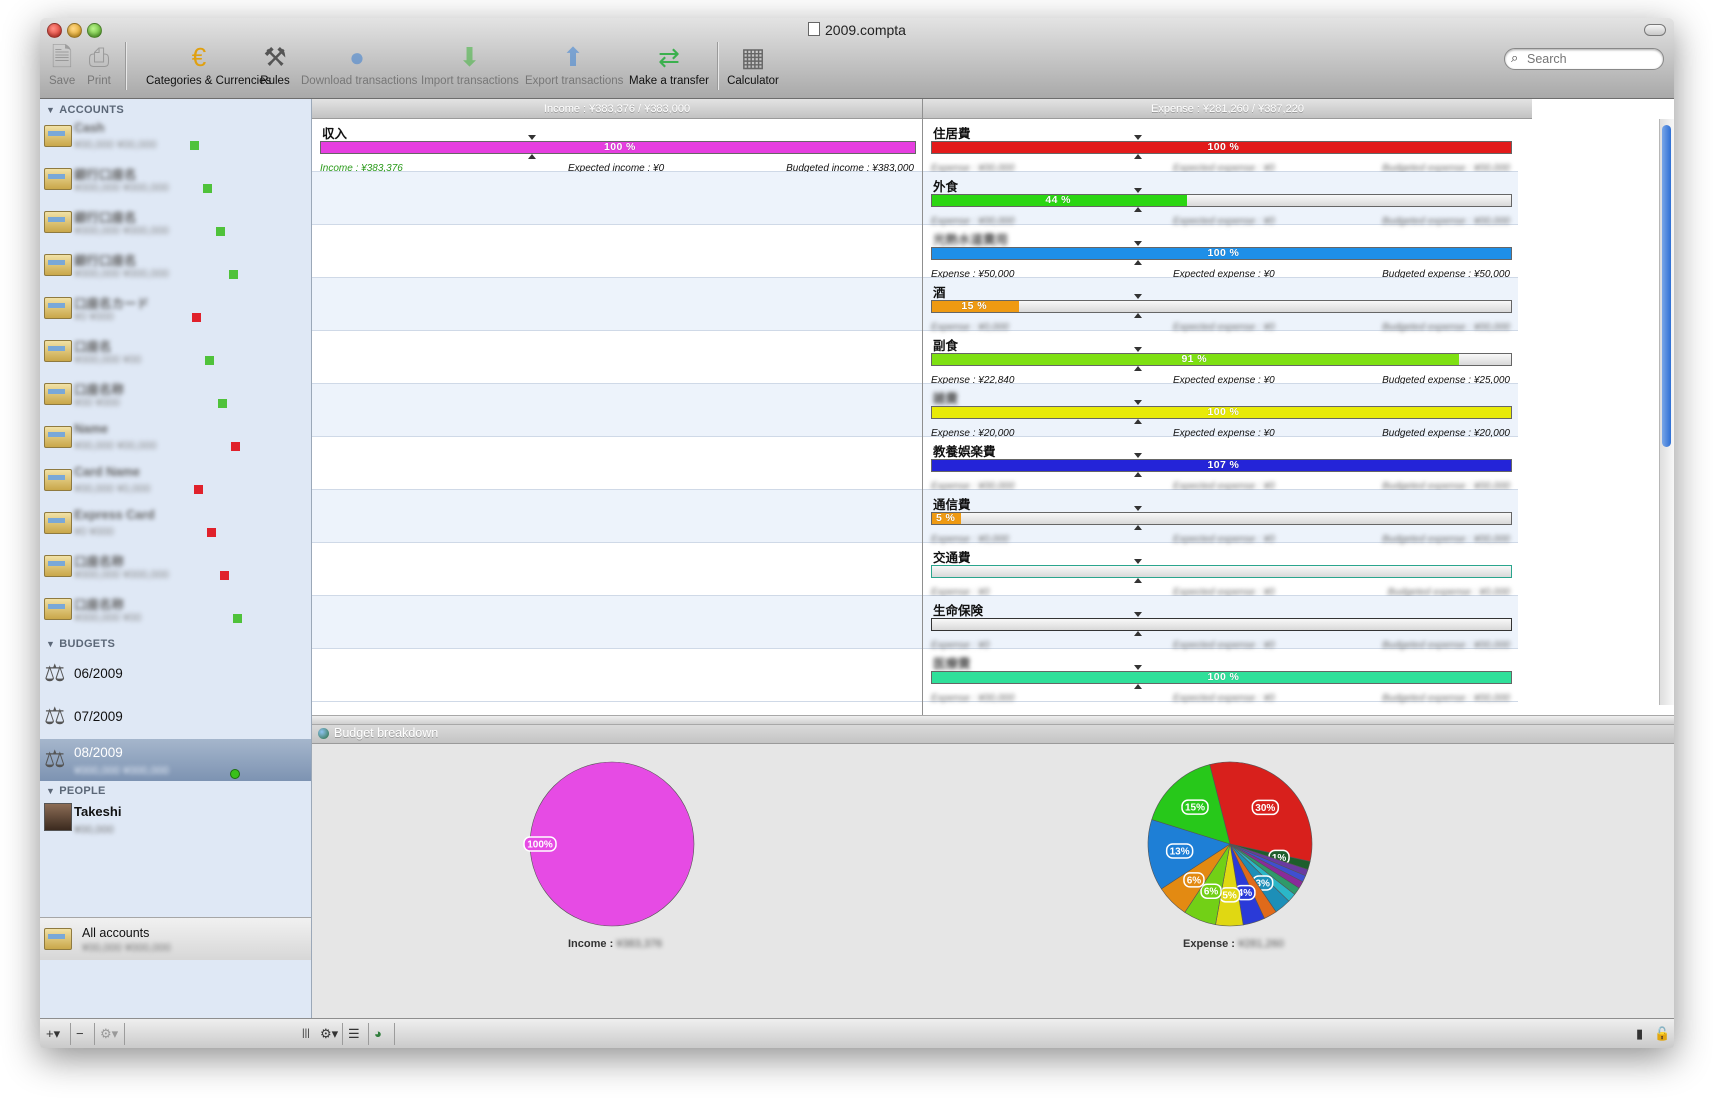 The image size is (1713, 1108). What do you see at coordinates (175, 568) in the screenshot?
I see `sidebar-account-item: 口座名称 ¥000,000 ¥000,000` at bounding box center [175, 568].